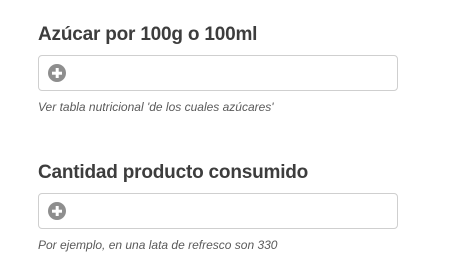  Describe the element at coordinates (148, 34) in the screenshot. I see `sugar-per-100g-label: Azúcar por 100g o 100ml` at that location.